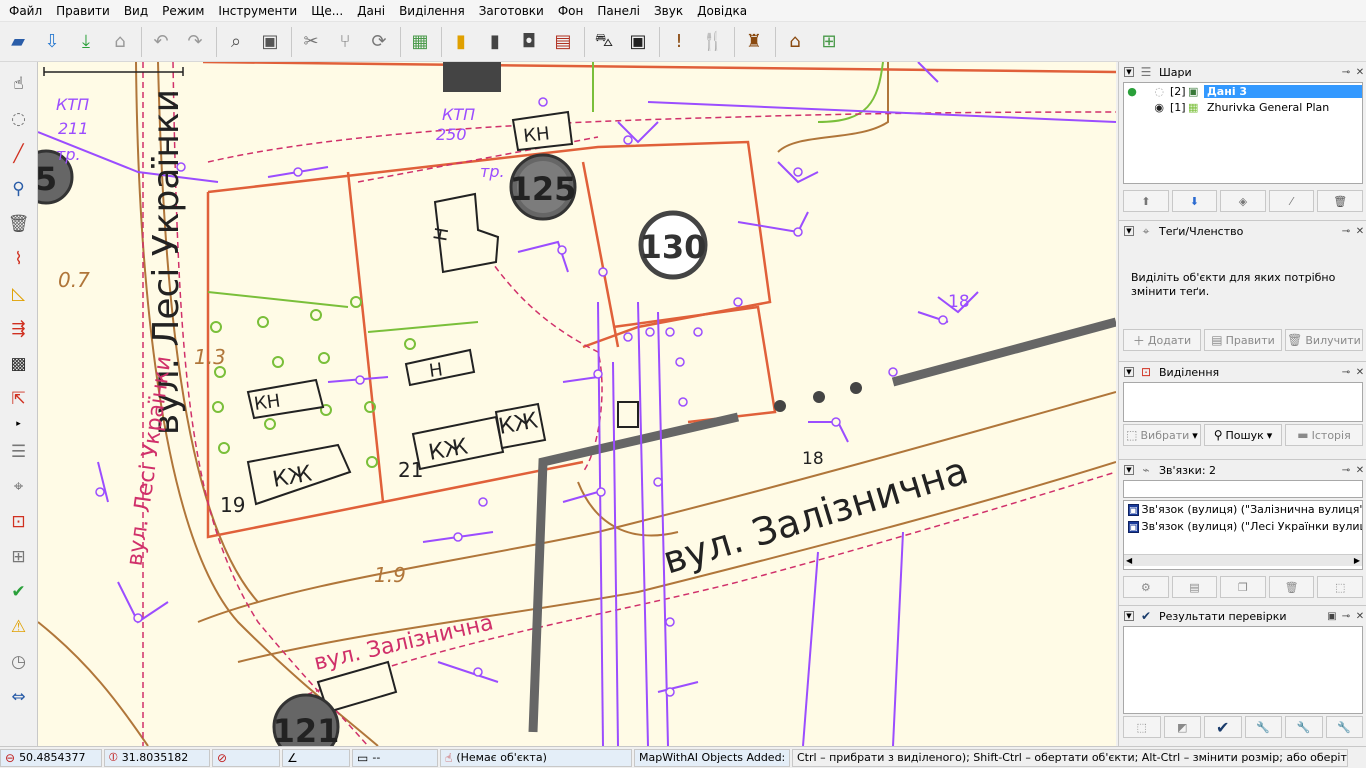  What do you see at coordinates (19, 84) in the screenshot?
I see `select-tool: ☝` at bounding box center [19, 84].